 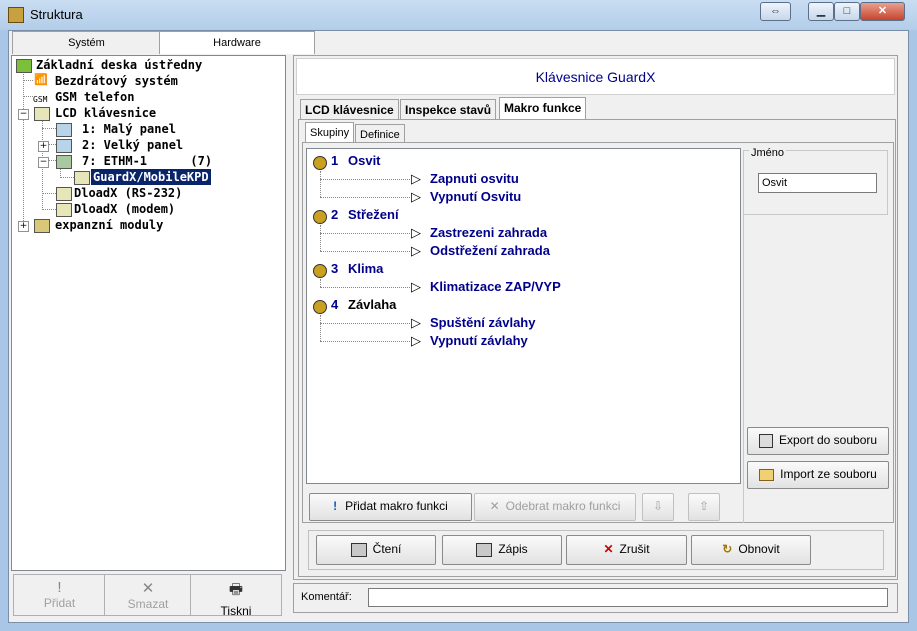 What do you see at coordinates (759, 549) in the screenshot?
I see `refresh-label: Obnovit` at bounding box center [759, 549].